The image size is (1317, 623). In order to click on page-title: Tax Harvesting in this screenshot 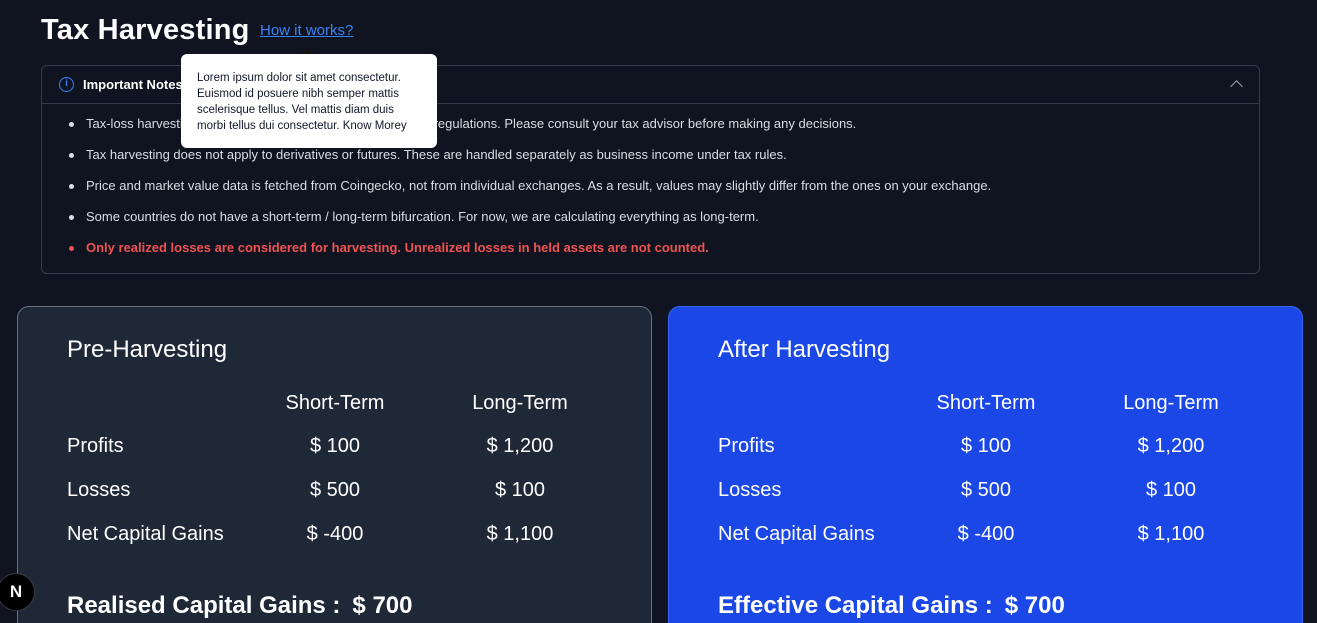, I will do `click(145, 30)`.